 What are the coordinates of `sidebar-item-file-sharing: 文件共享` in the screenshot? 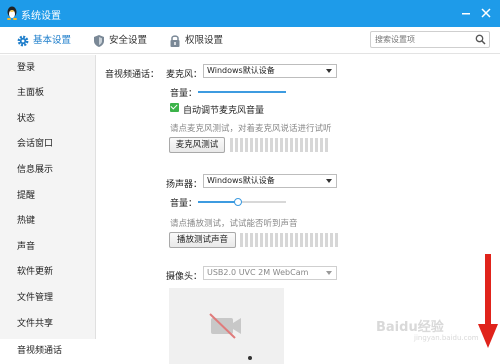 It's located at (48, 324).